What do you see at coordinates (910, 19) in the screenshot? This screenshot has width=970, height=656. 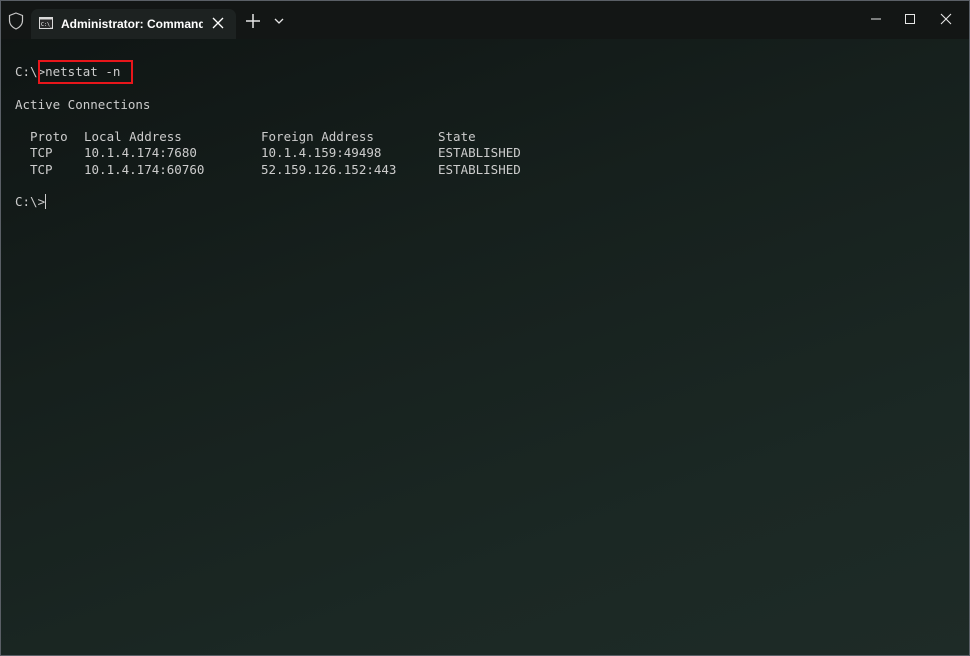 I see `maximize-icon` at bounding box center [910, 19].